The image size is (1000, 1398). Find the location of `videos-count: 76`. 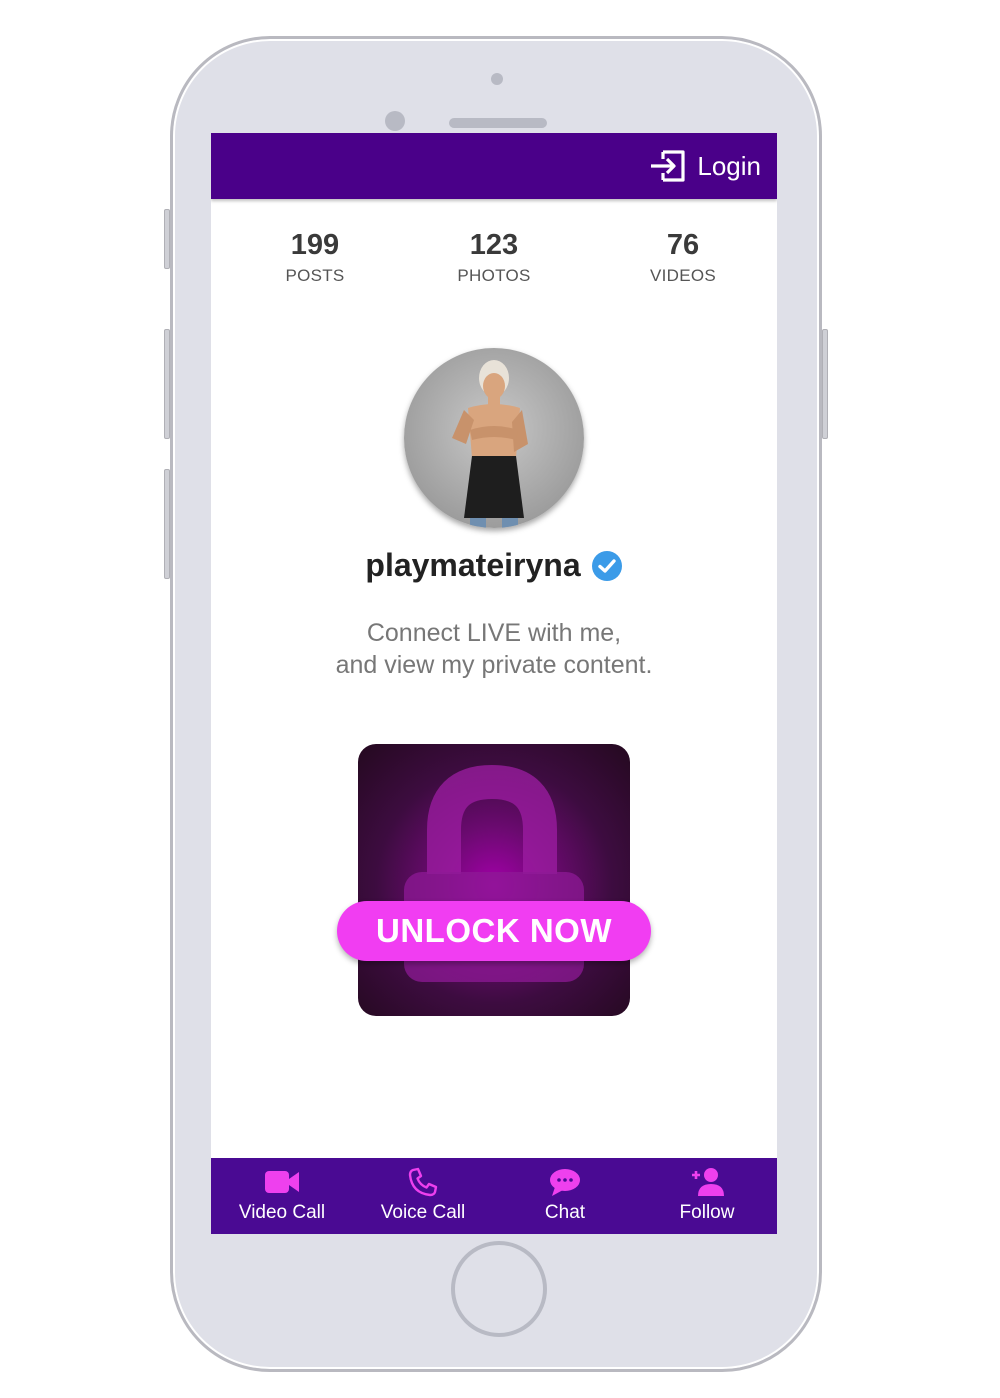

videos-count: 76 is located at coordinates (683, 245).